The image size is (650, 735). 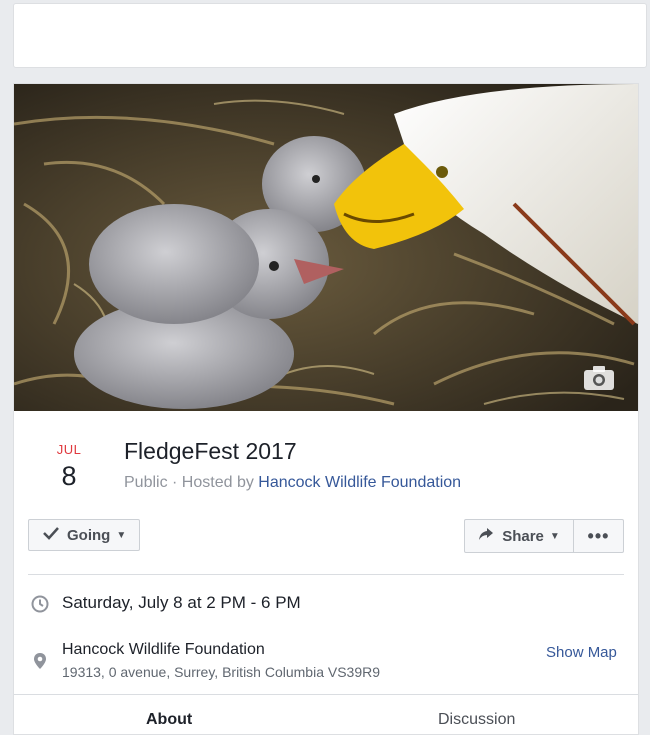 What do you see at coordinates (169, 720) in the screenshot?
I see `tab-about: About` at bounding box center [169, 720].